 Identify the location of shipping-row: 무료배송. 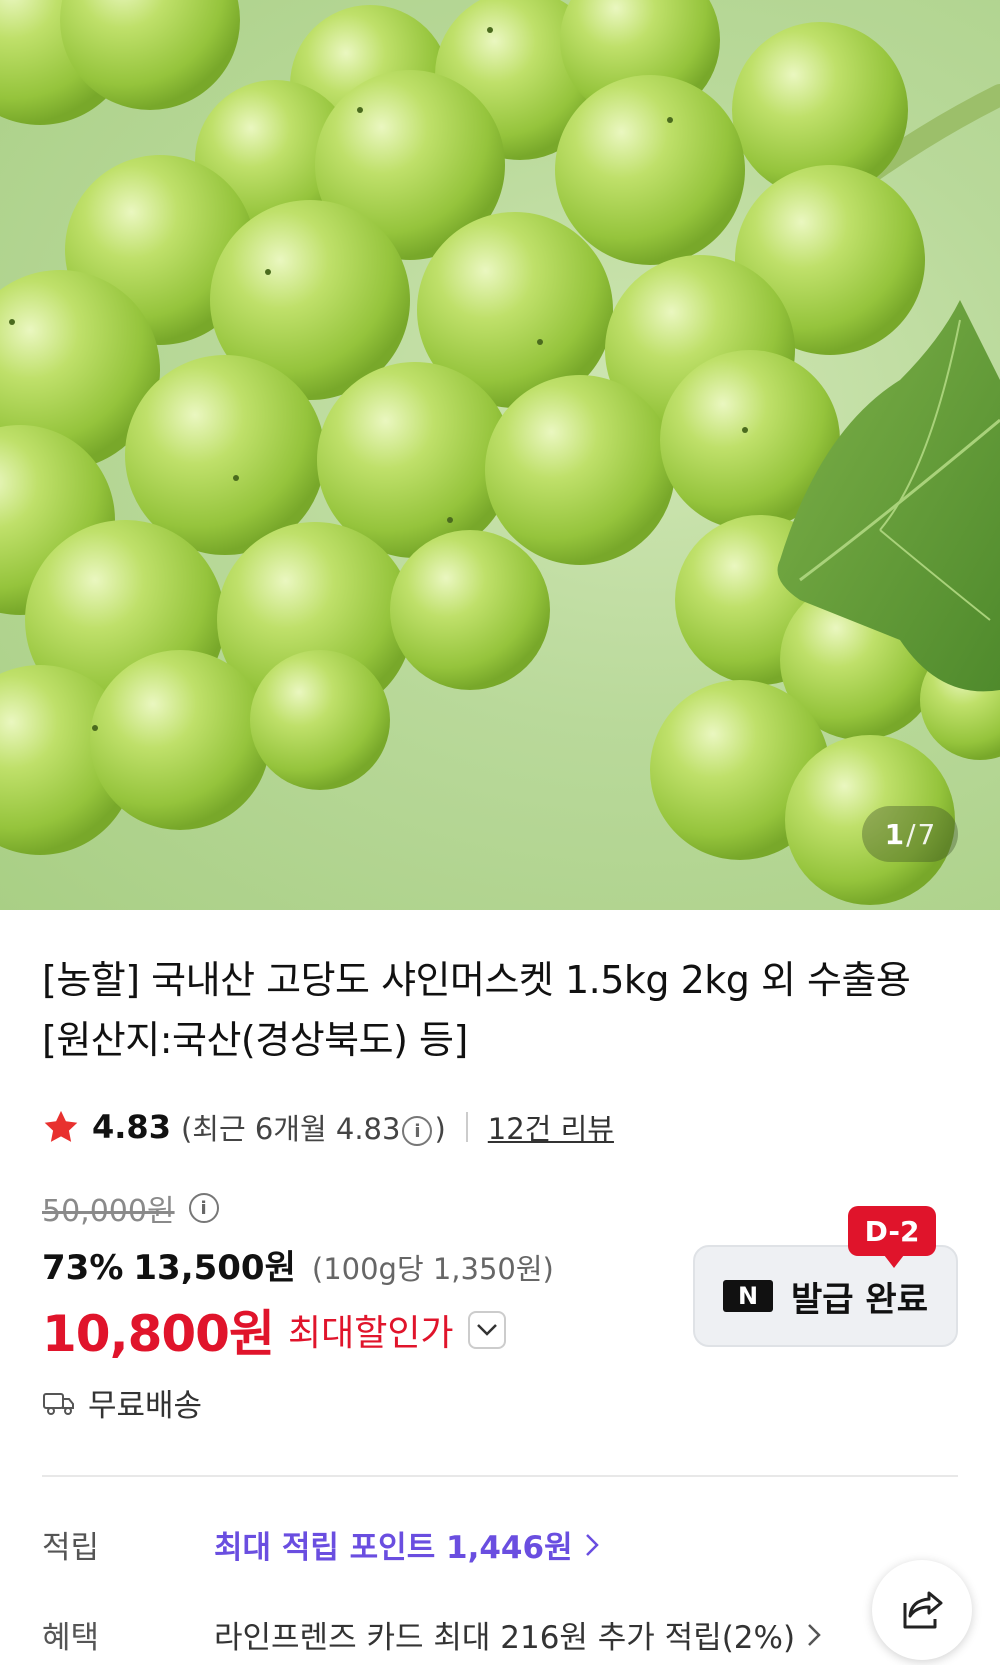
(122, 1402).